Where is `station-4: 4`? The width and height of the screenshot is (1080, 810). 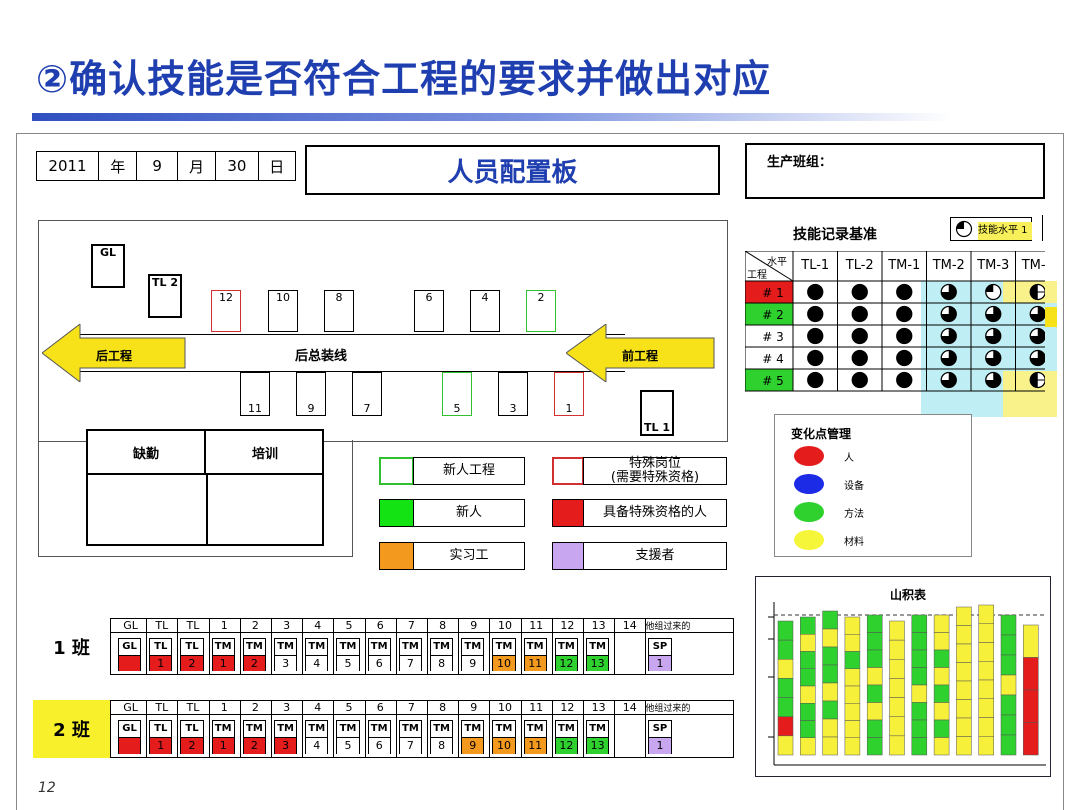
station-4: 4 is located at coordinates (485, 311).